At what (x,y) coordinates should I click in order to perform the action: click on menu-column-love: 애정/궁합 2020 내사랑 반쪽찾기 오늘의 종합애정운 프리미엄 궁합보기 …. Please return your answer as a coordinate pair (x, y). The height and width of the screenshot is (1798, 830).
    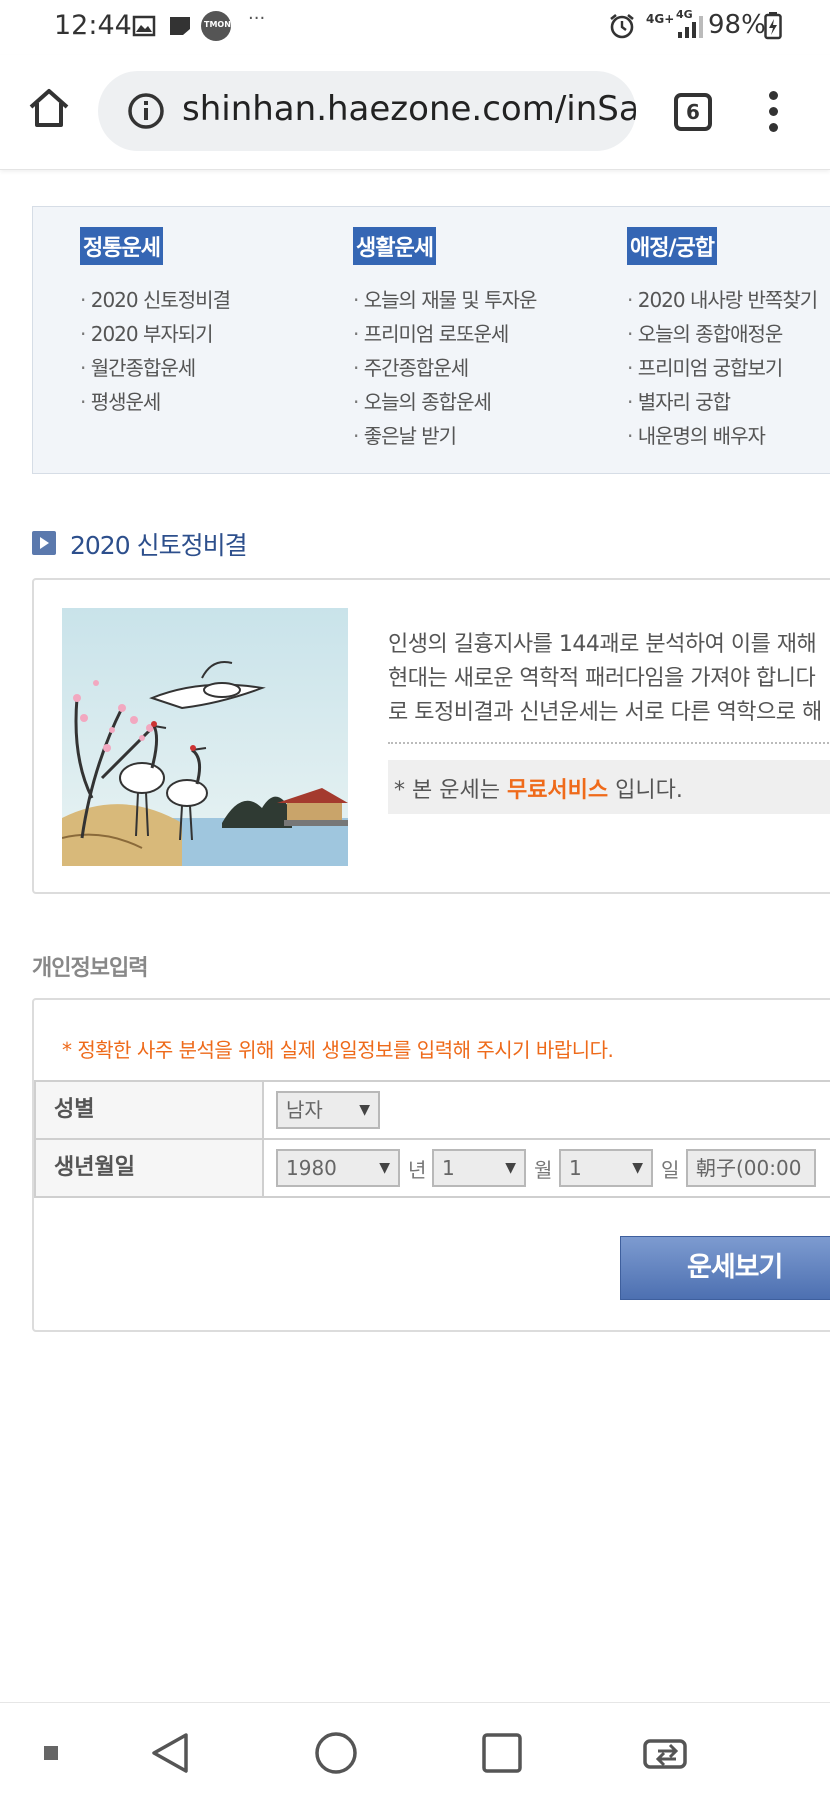
    Looking at the image, I should click on (722, 340).